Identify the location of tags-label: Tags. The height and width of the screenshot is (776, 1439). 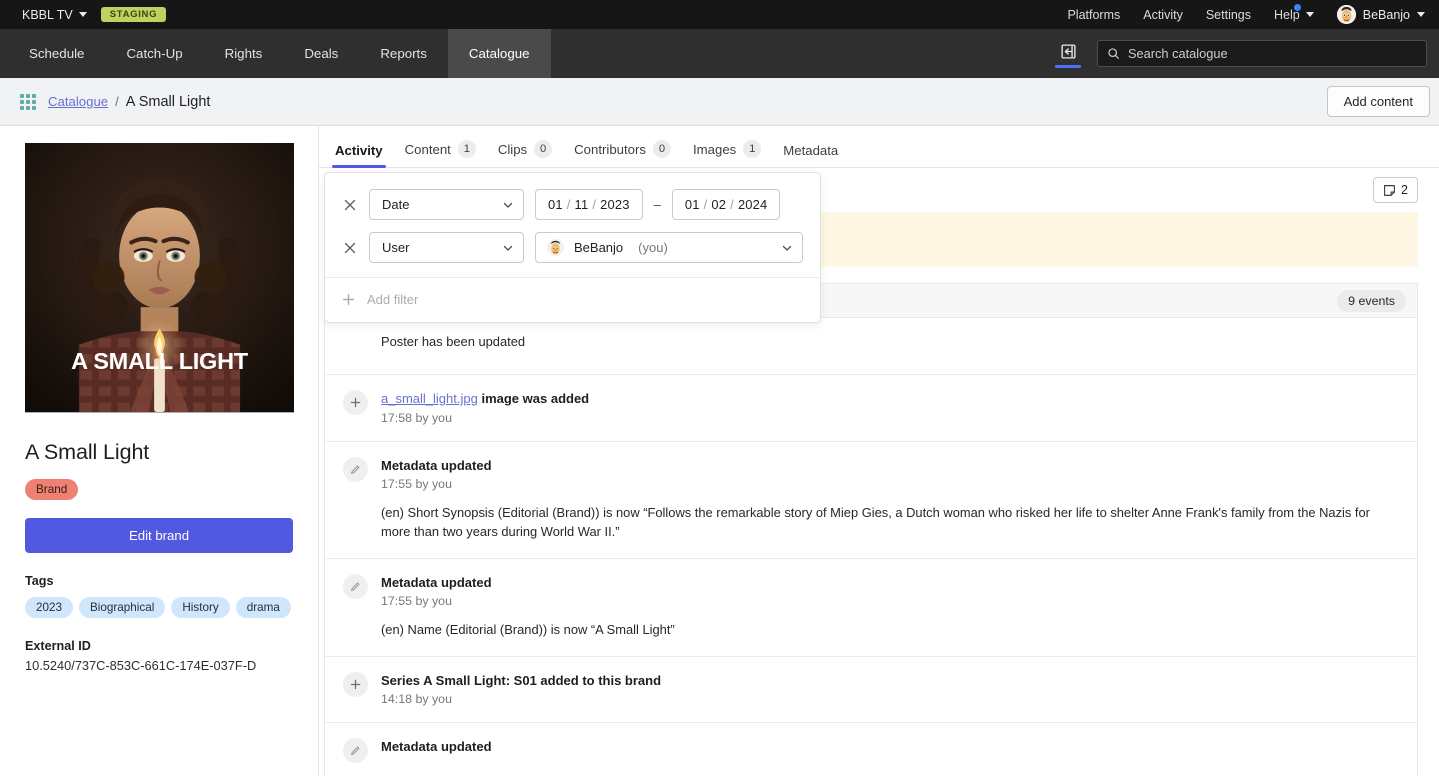
(39, 581).